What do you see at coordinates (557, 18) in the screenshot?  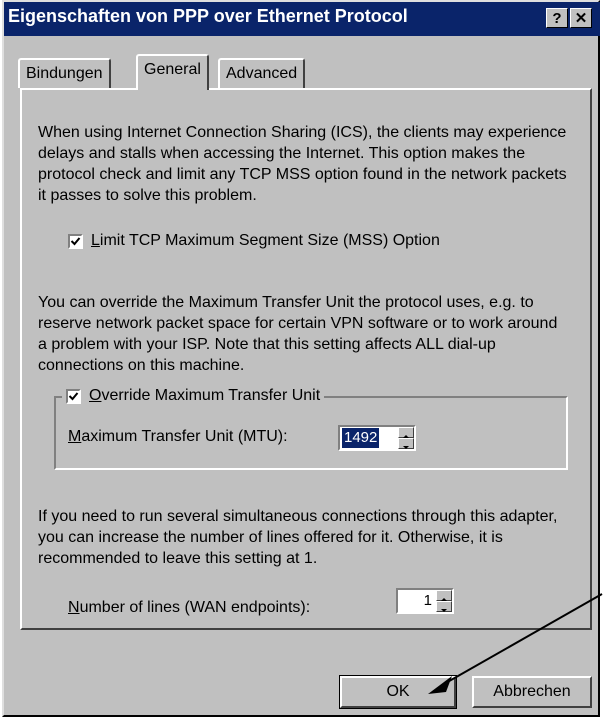 I see `help-button: ?` at bounding box center [557, 18].